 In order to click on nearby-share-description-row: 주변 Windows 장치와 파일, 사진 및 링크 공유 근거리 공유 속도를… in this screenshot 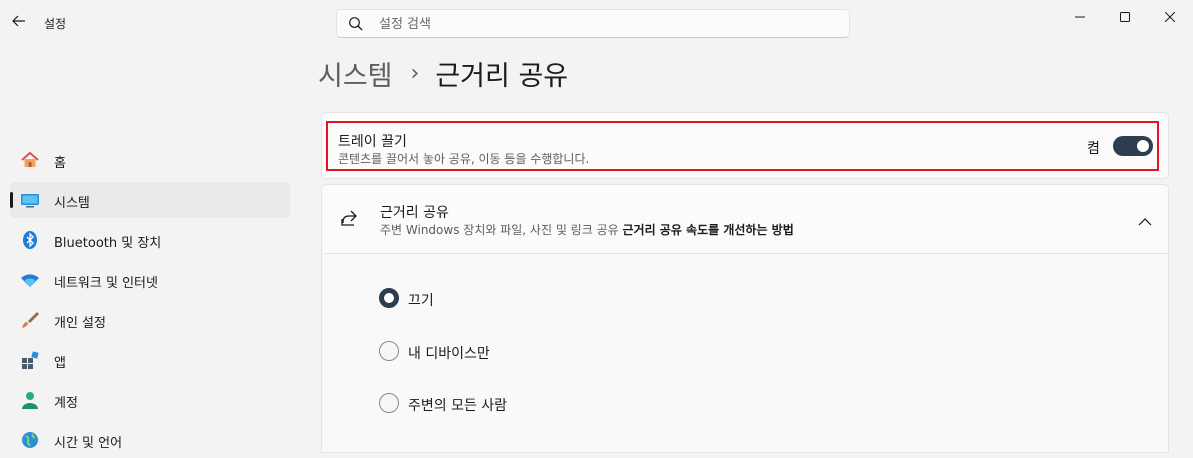, I will do `click(587, 229)`.